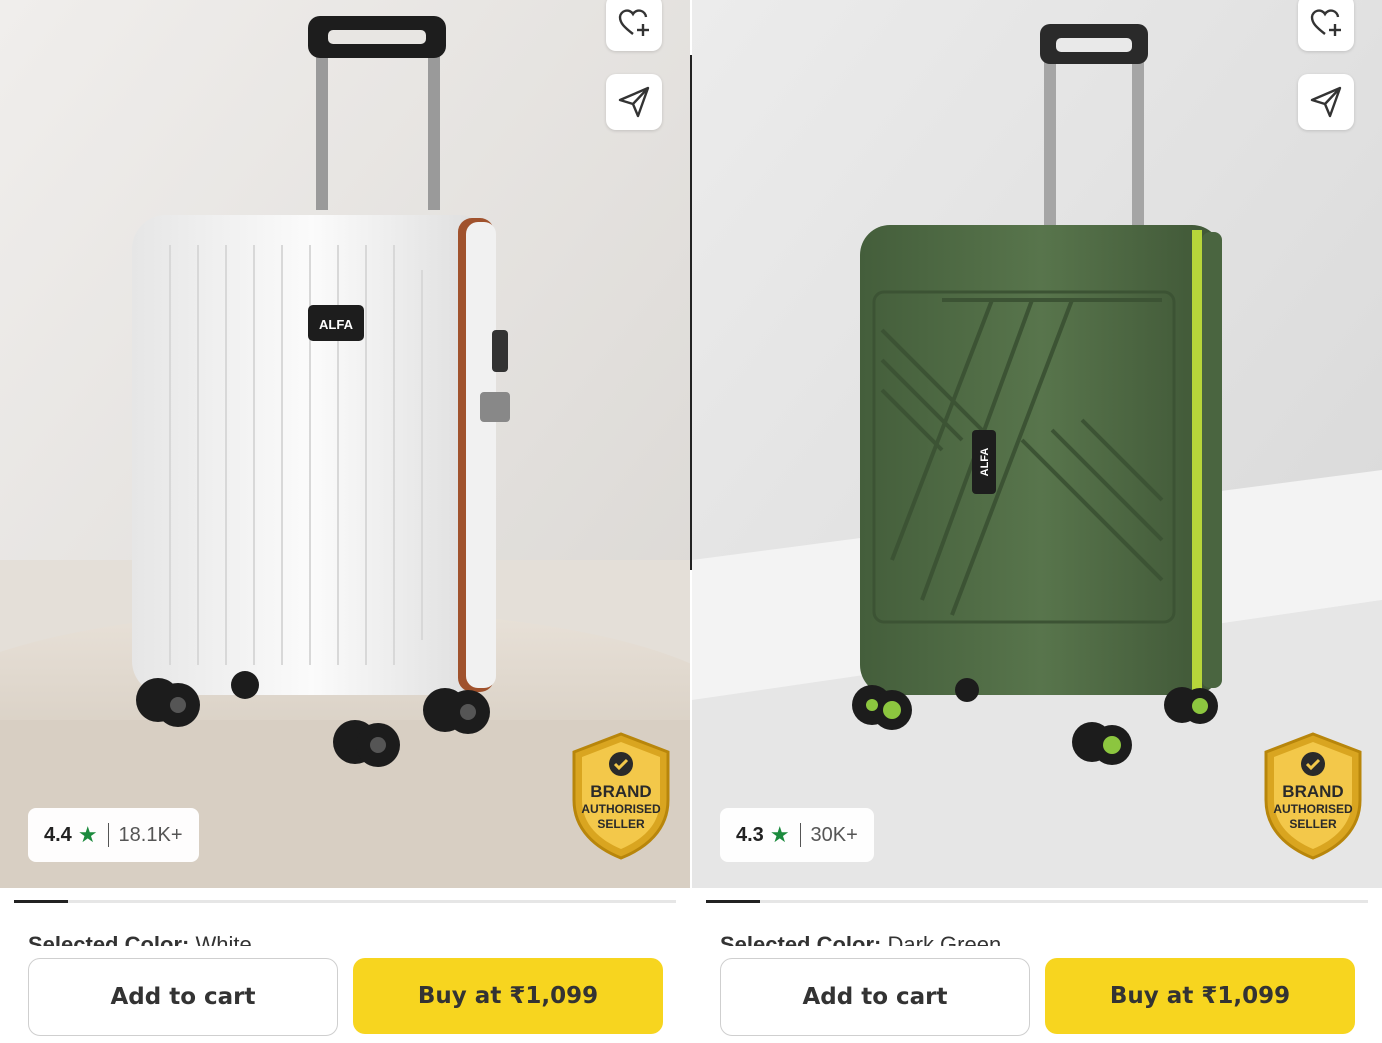 This screenshot has height=1043, width=1382. I want to click on selected-color-value: White, so click(223, 939).